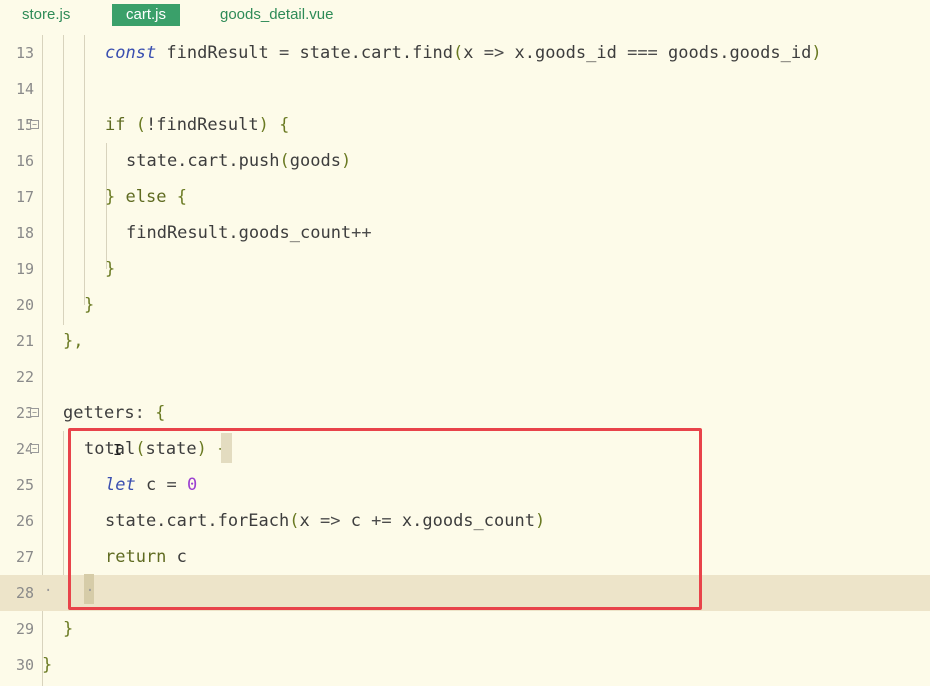  I want to click on code-text: if (!findResult) {, so click(197, 125).